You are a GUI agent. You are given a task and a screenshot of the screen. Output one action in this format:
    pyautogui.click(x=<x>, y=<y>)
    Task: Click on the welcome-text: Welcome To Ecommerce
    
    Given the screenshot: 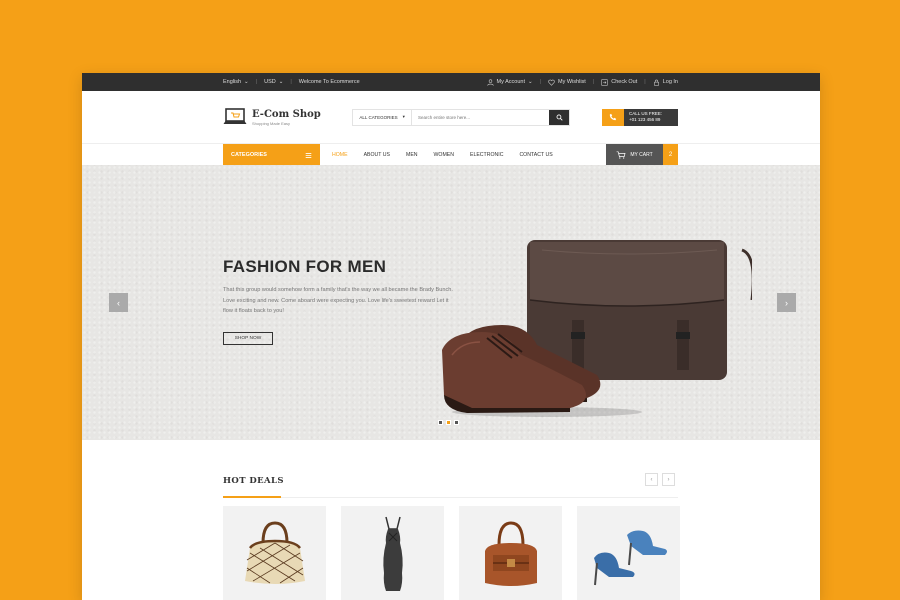 What is the action you would take?
    pyautogui.click(x=329, y=82)
    